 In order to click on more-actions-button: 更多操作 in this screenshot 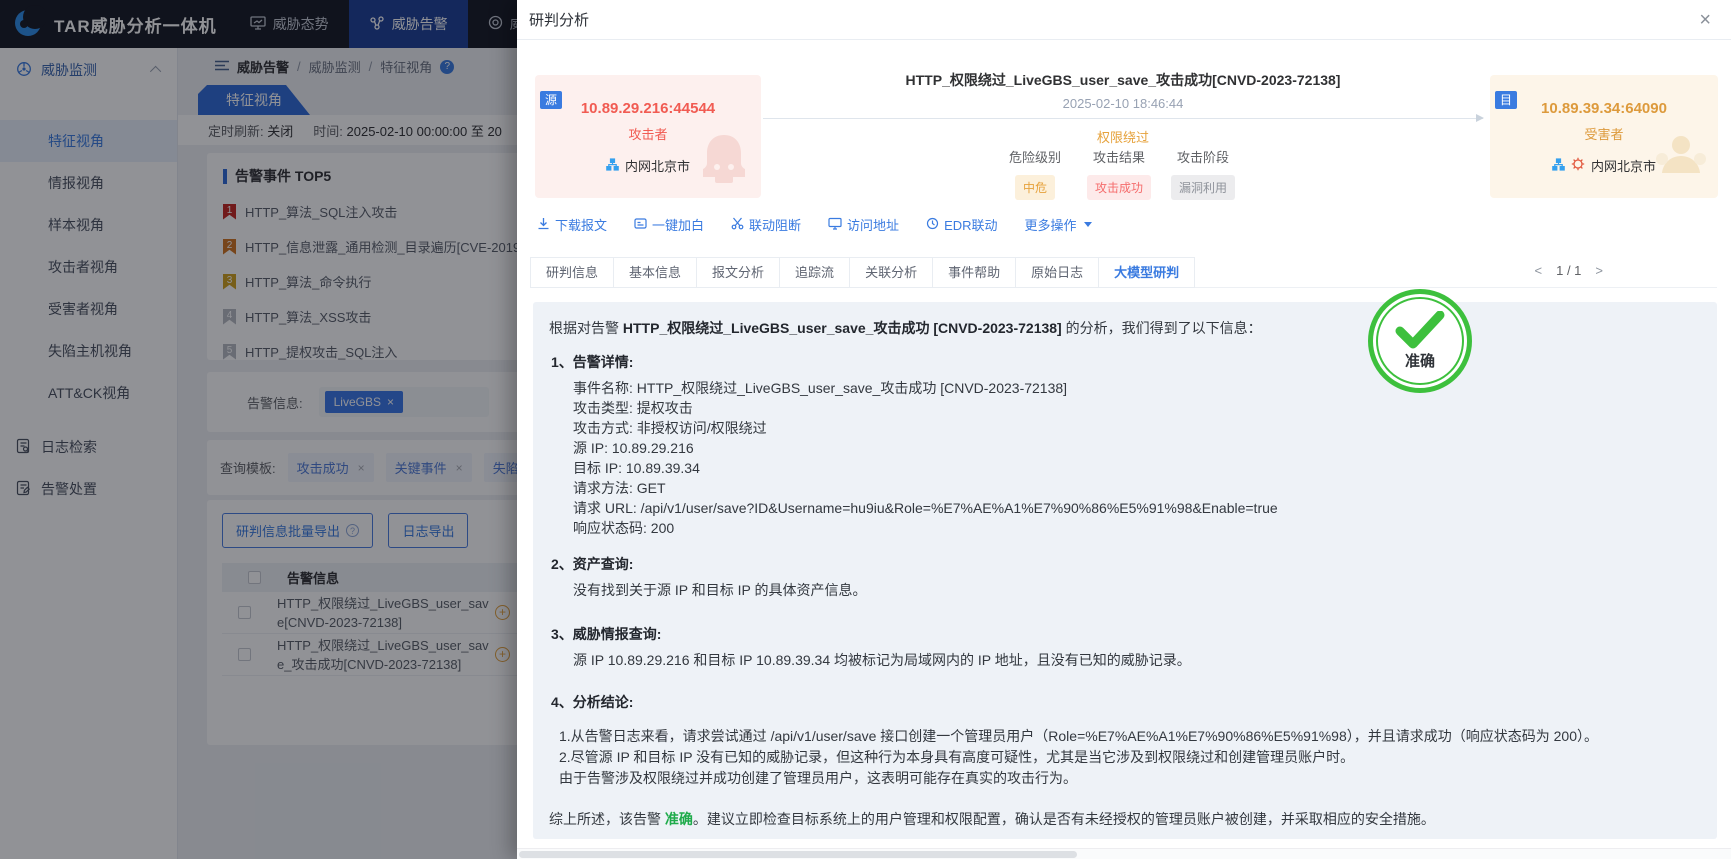, I will do `click(1058, 224)`.